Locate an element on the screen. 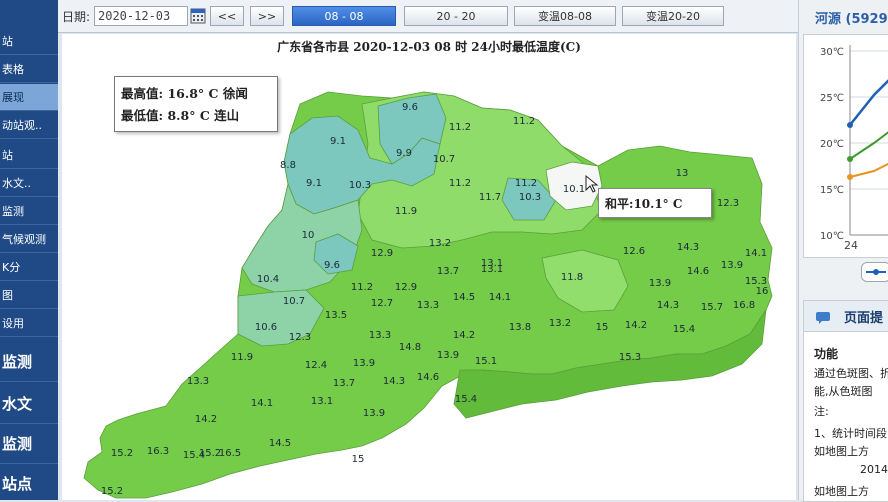  sidebar-item: 图 is located at coordinates (29, 295).